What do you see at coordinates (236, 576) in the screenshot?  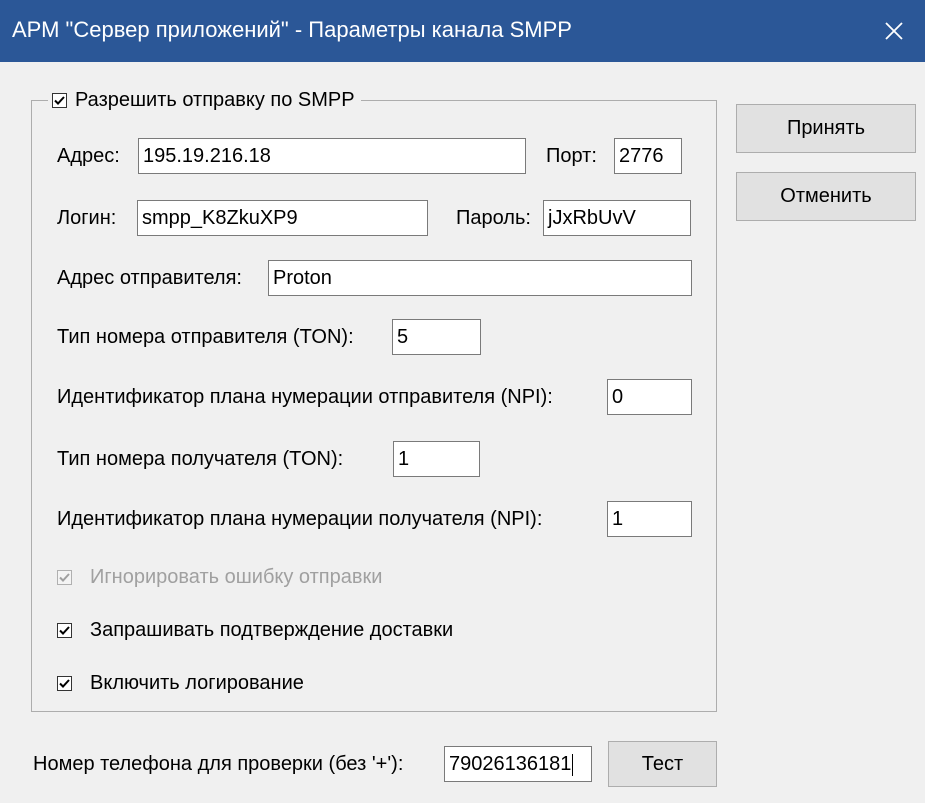 I see `ignore-error-label: Игнорировать ошибку отправки` at bounding box center [236, 576].